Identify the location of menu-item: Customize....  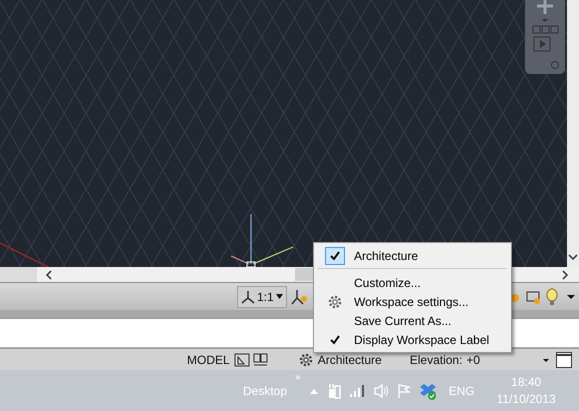
(412, 282).